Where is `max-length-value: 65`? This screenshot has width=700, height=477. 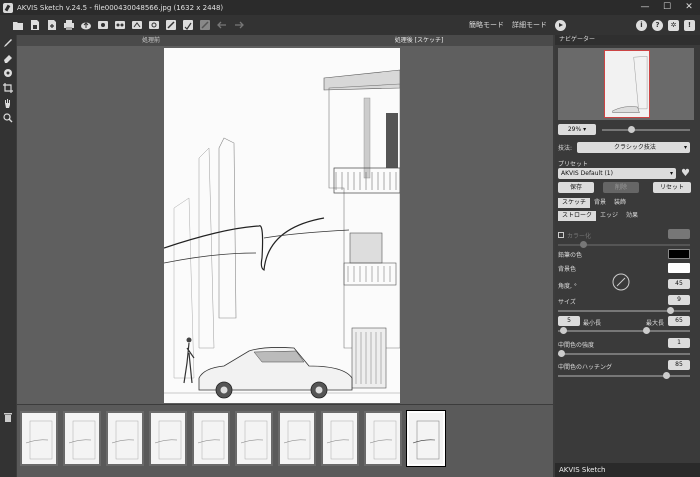 max-length-value: 65 is located at coordinates (679, 321).